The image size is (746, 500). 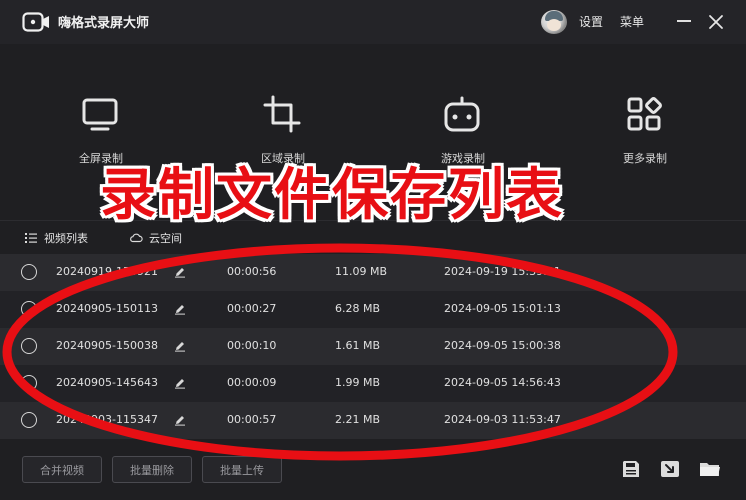 I want to click on file-size: 2.21 MB, so click(x=358, y=419).